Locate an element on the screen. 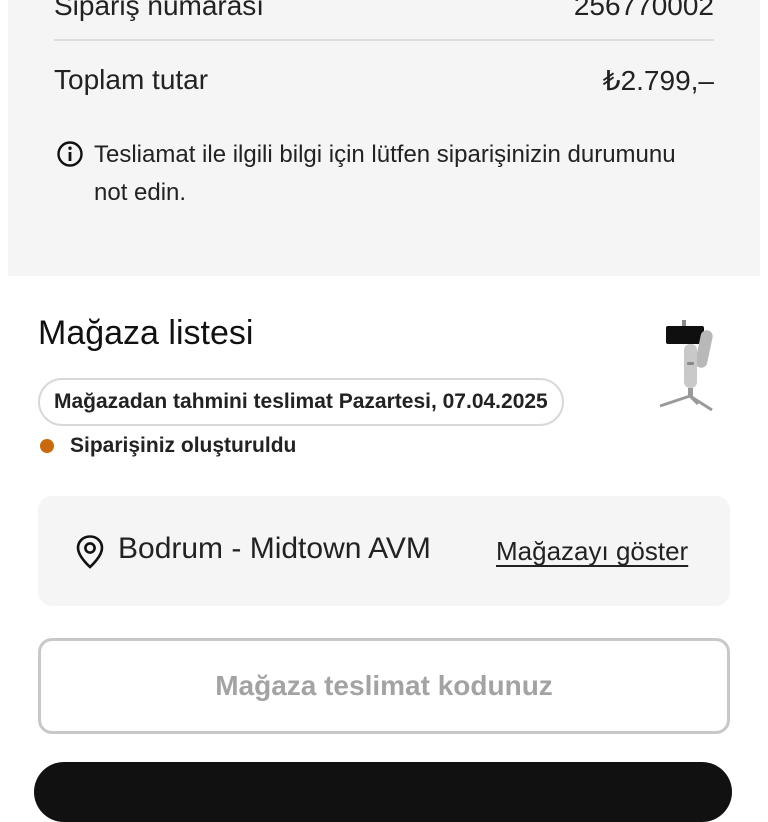 Image resolution: width=768 pixels, height=822 pixels. product-image is located at coordinates (686, 366).